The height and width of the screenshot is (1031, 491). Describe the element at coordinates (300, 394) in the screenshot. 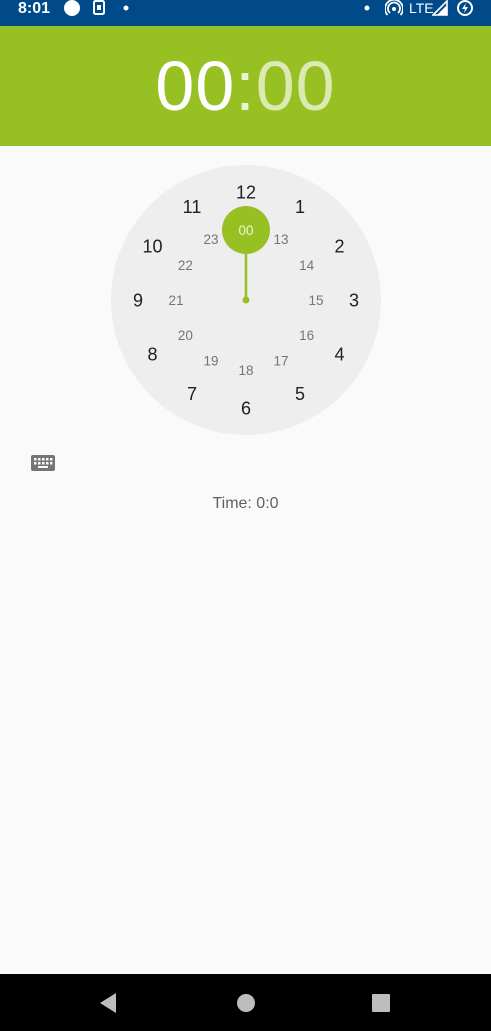

I see `clock-label-outer-5: 5` at that location.